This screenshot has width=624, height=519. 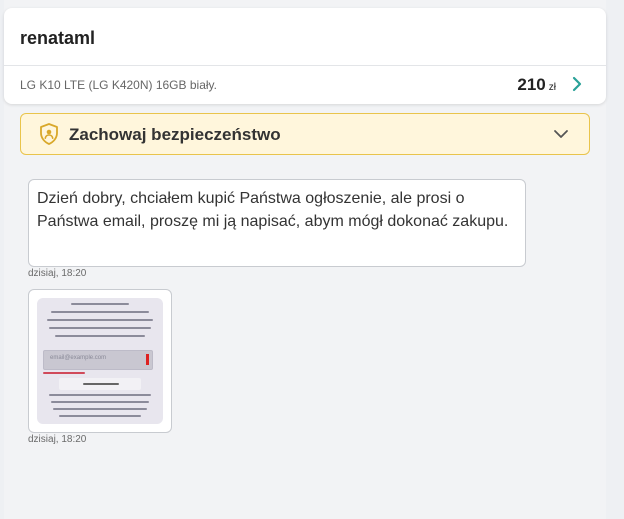 What do you see at coordinates (57, 38) in the screenshot?
I see `username: renataml` at bounding box center [57, 38].